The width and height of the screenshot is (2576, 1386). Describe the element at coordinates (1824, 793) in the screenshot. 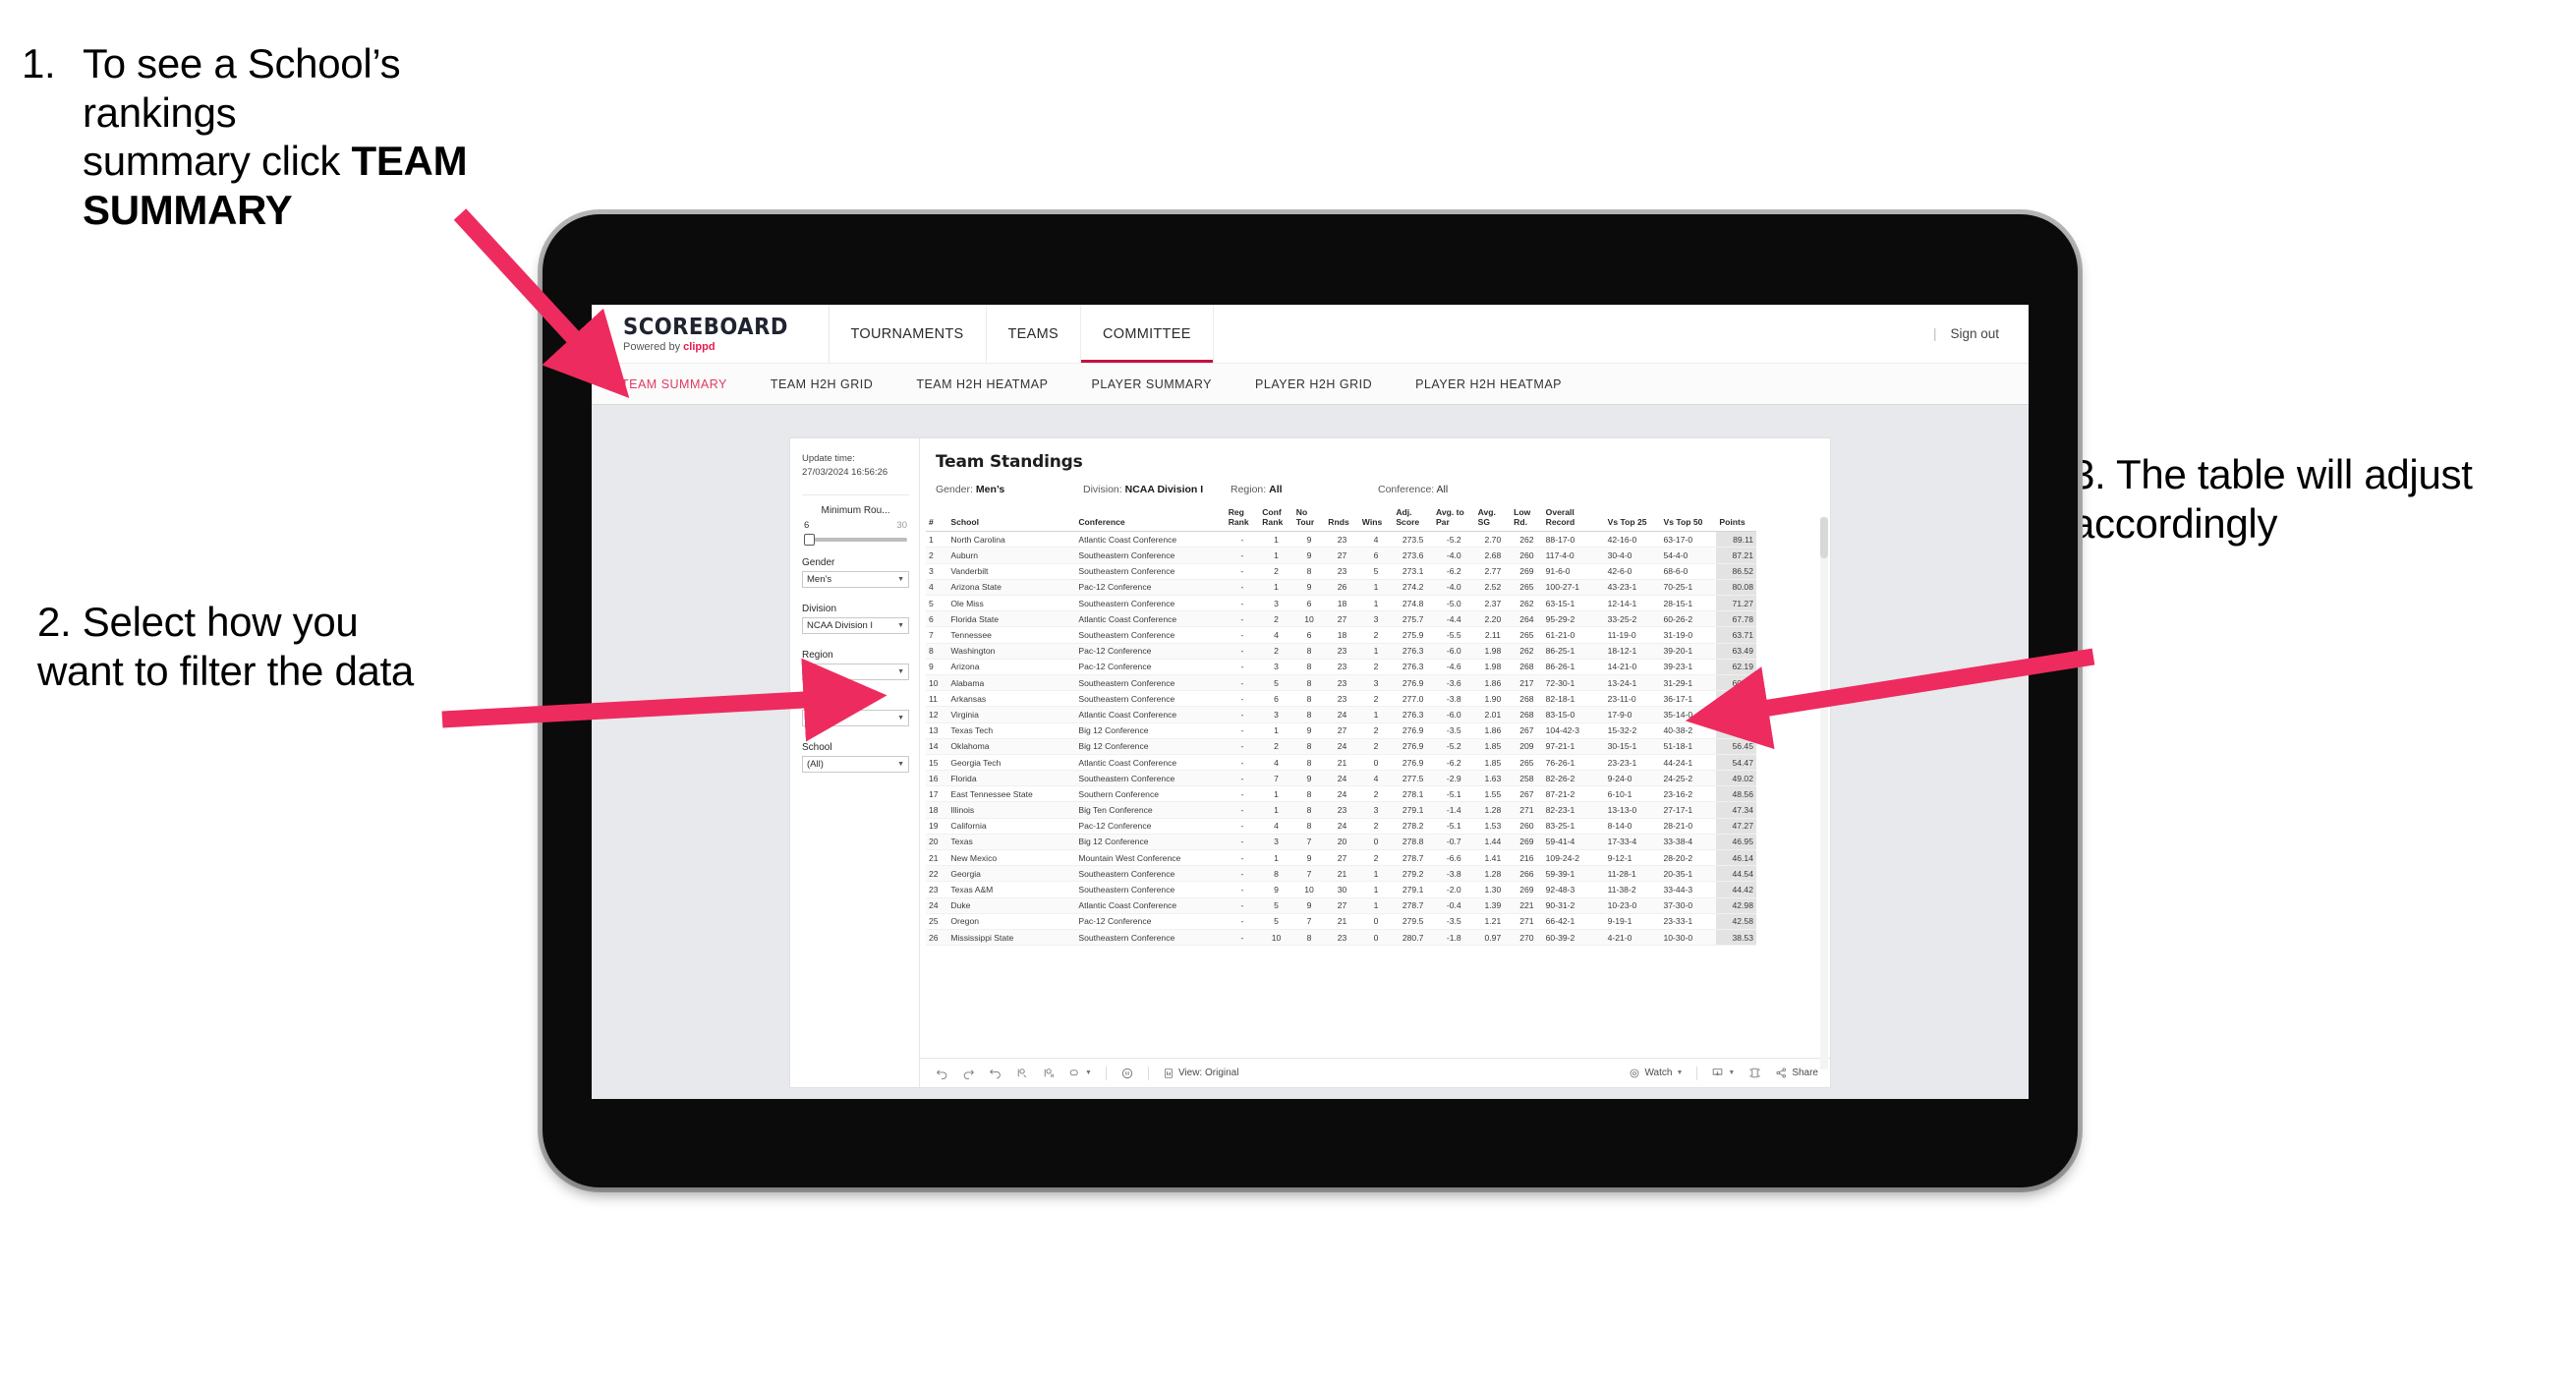

I see `table-scrollbar` at that location.